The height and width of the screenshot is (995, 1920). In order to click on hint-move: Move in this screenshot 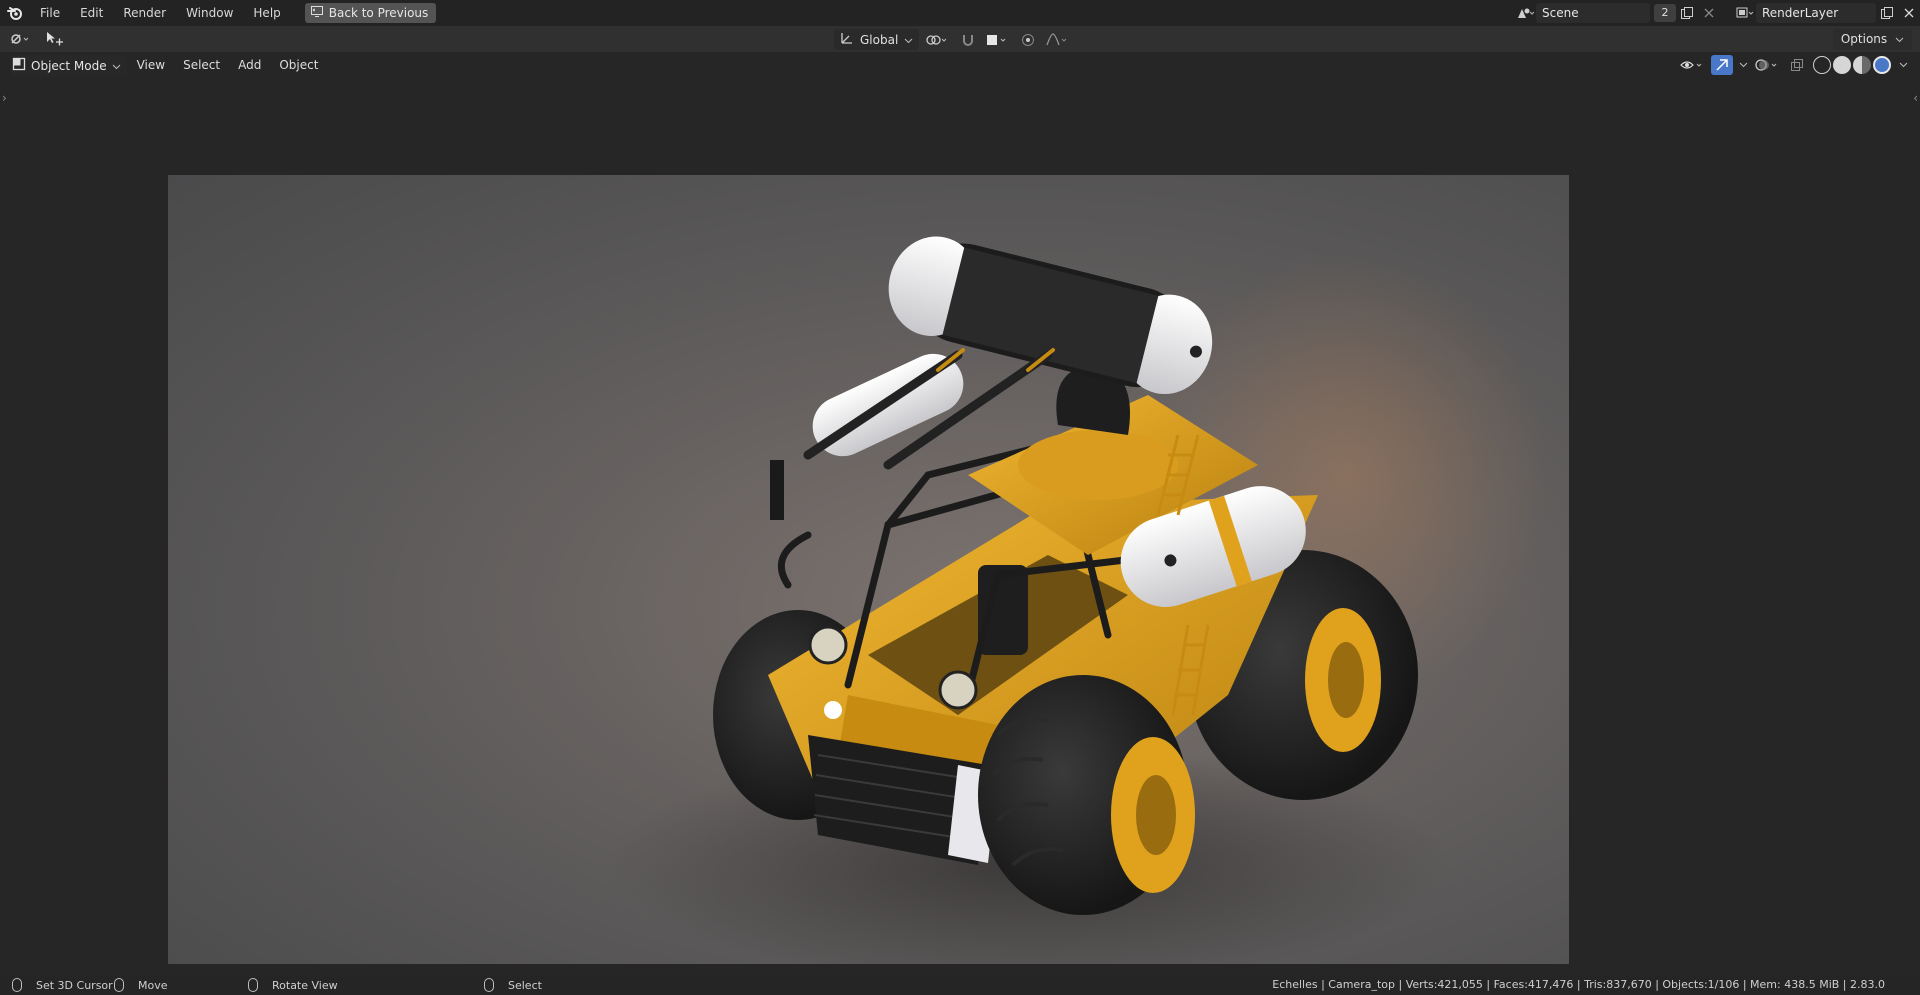, I will do `click(141, 985)`.